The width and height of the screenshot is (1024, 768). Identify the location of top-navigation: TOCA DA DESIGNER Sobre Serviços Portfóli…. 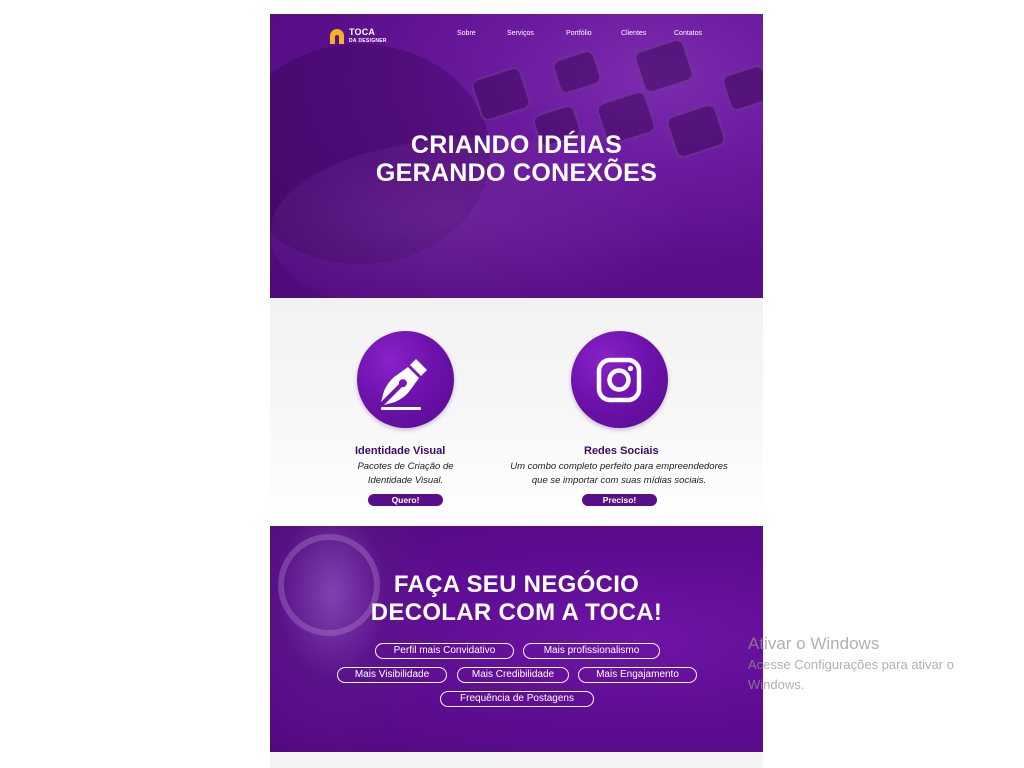
(516, 36).